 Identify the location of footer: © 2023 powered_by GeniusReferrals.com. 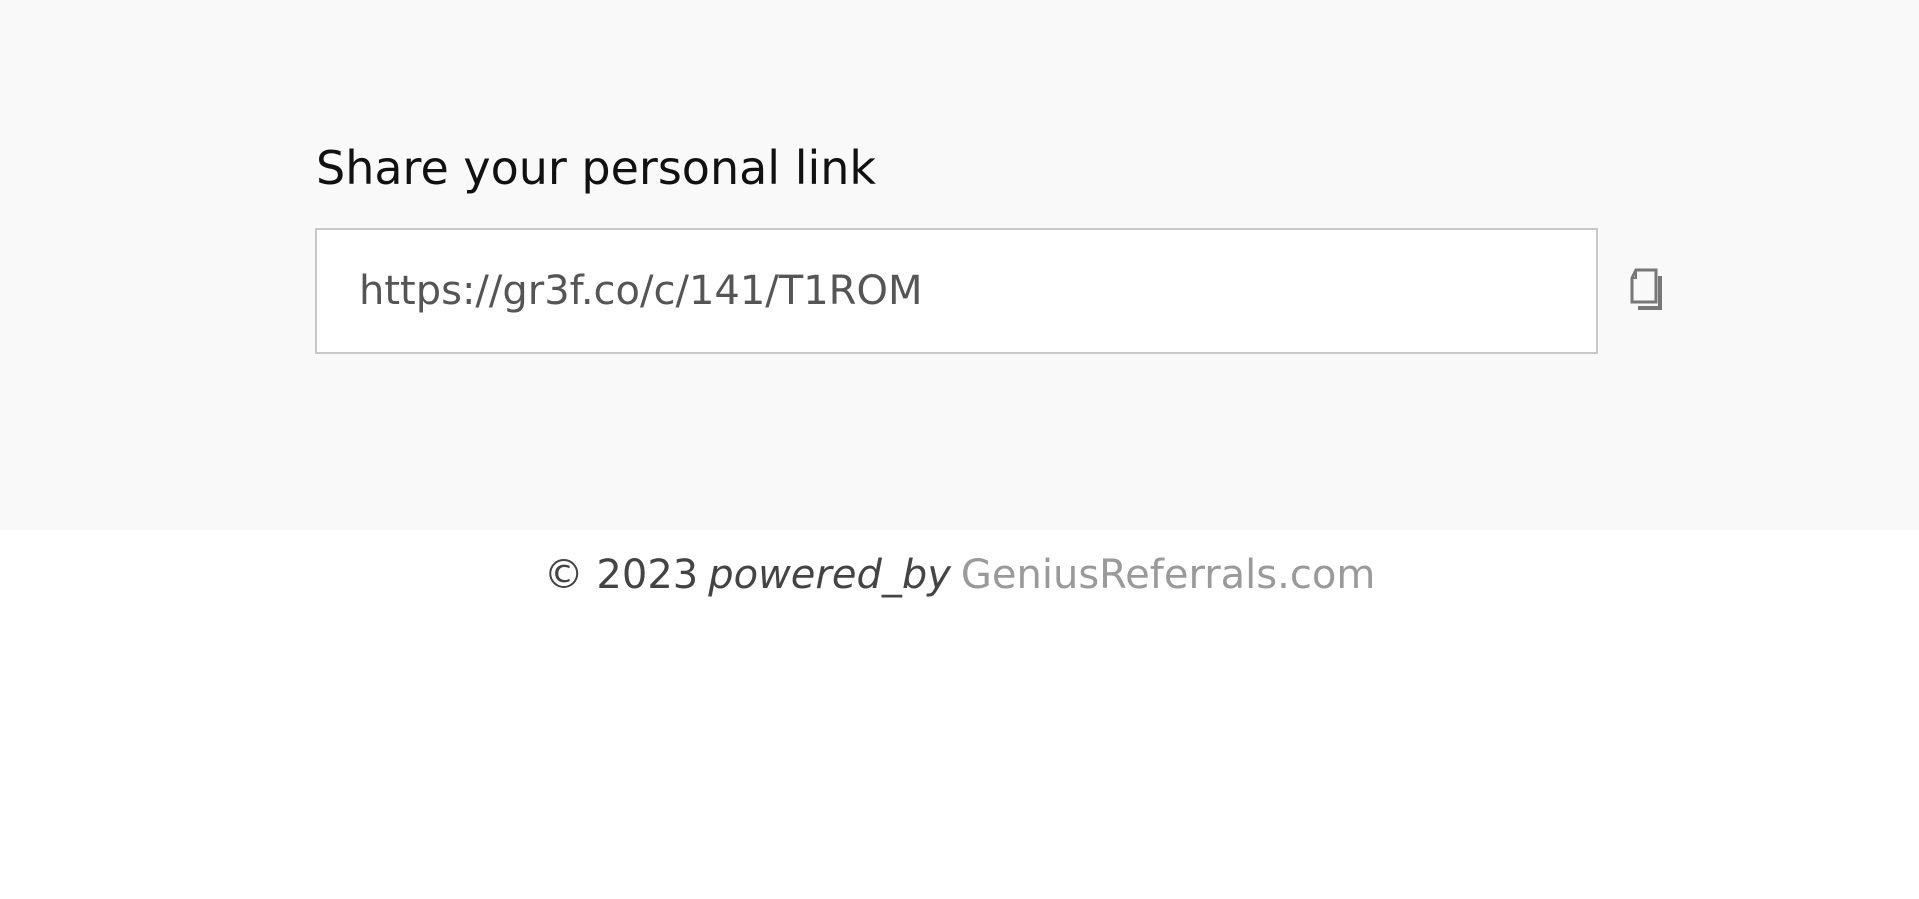
(959, 575).